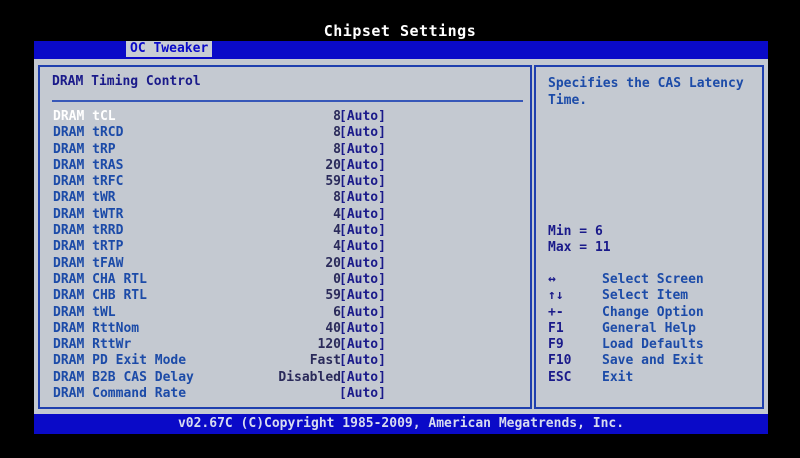  What do you see at coordinates (646, 92) in the screenshot?
I see `help-text: Specifies the CAS Latency Time.` at bounding box center [646, 92].